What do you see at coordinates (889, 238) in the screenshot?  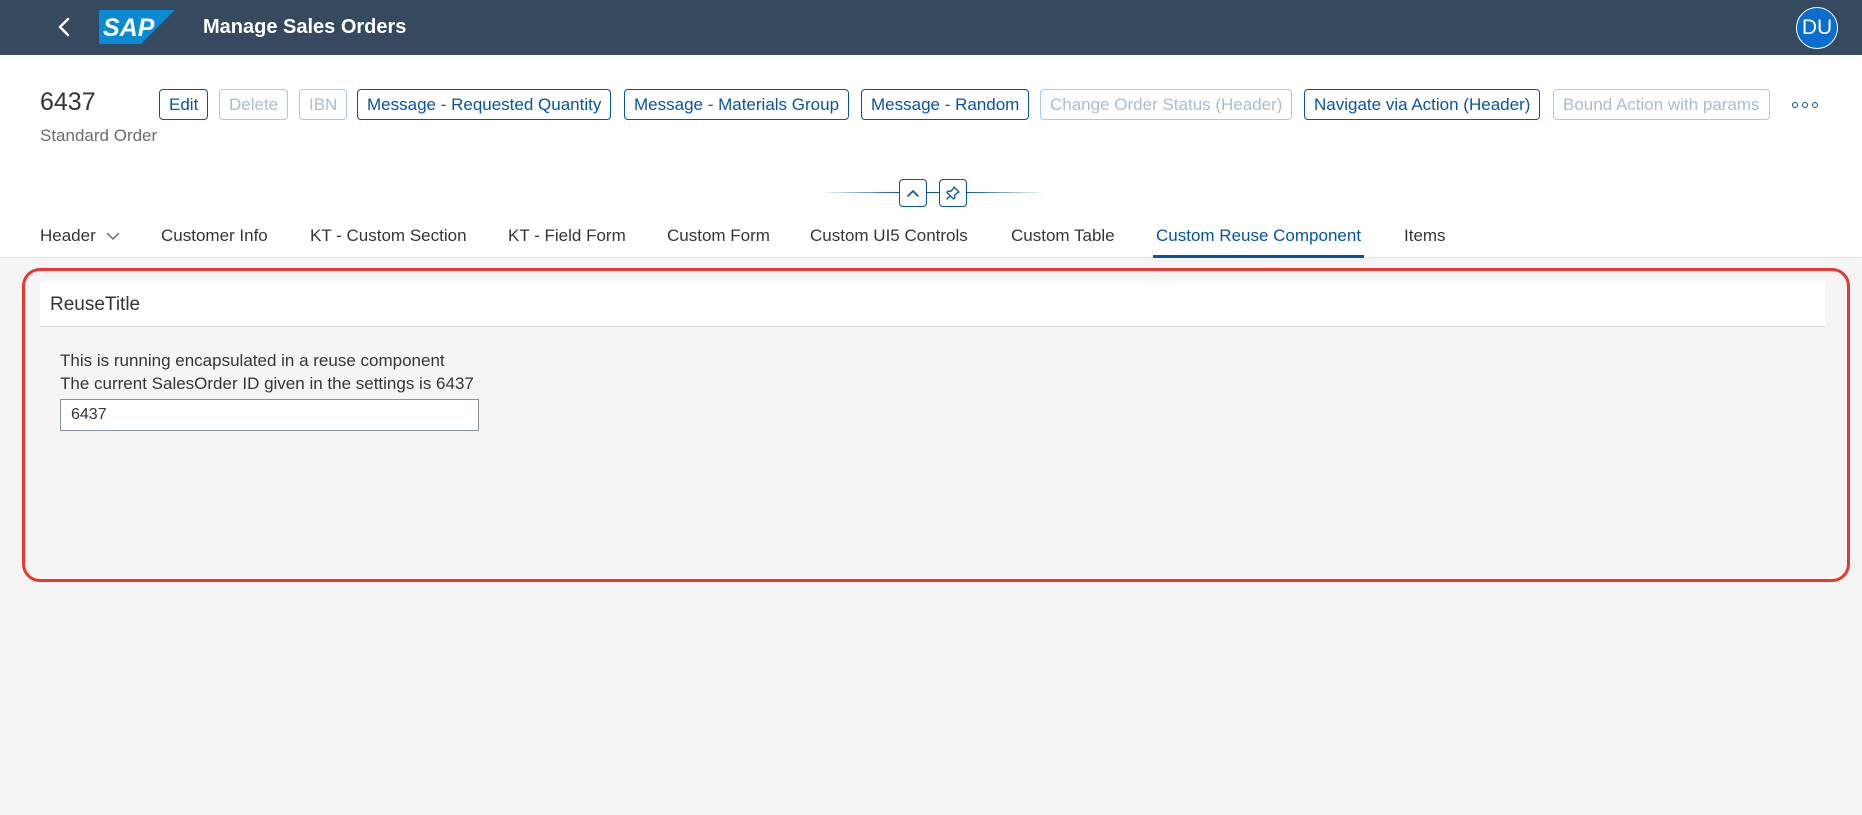 I see `tab-custom-ui5-controls: Custom UI5 Controls` at bounding box center [889, 238].